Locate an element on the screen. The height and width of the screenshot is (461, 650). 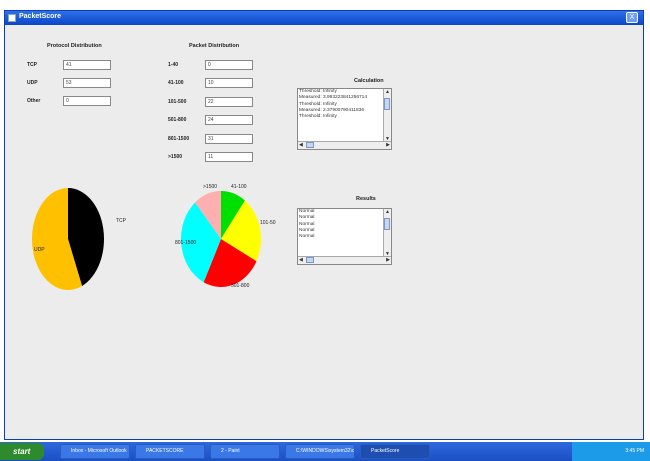
pie2-label-801-1500: 801-1500 is located at coordinates (186, 243).